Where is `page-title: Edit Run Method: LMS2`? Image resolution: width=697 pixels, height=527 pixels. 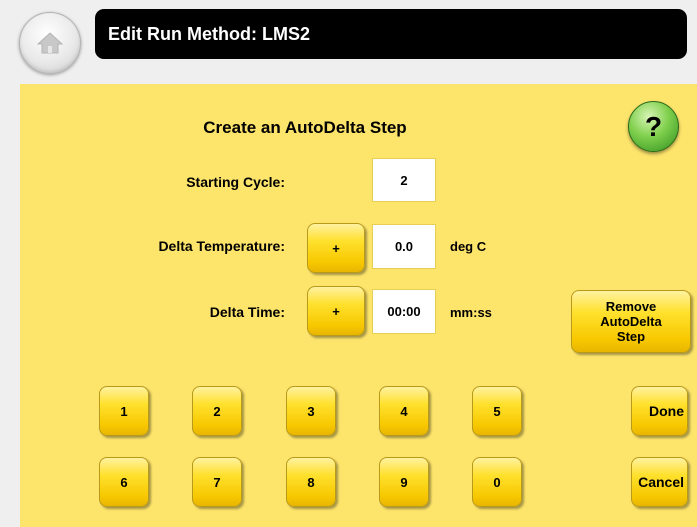
page-title: Edit Run Method: LMS2 is located at coordinates (209, 33).